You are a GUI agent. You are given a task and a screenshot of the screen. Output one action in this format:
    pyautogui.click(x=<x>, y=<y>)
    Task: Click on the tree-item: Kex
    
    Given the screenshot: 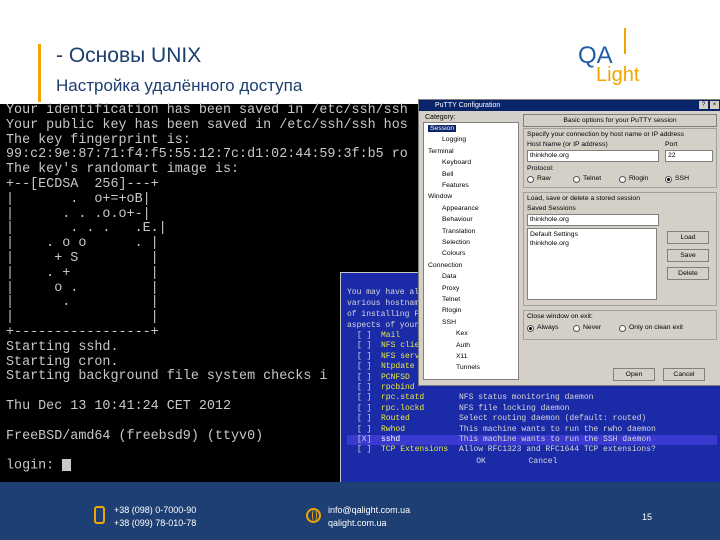 What is the action you would take?
    pyautogui.click(x=462, y=333)
    